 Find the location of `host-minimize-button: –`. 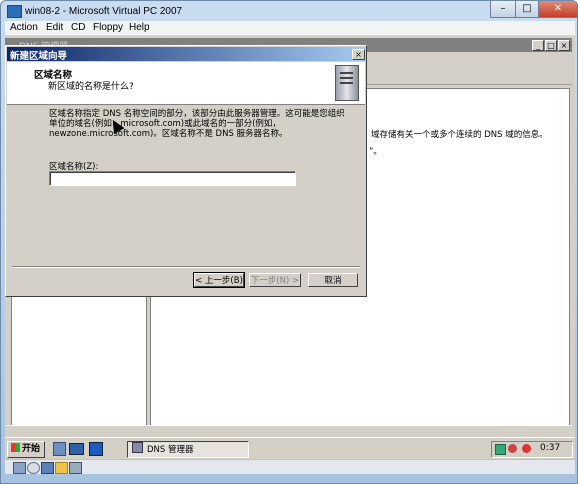

host-minimize-button: – is located at coordinates (503, 9).